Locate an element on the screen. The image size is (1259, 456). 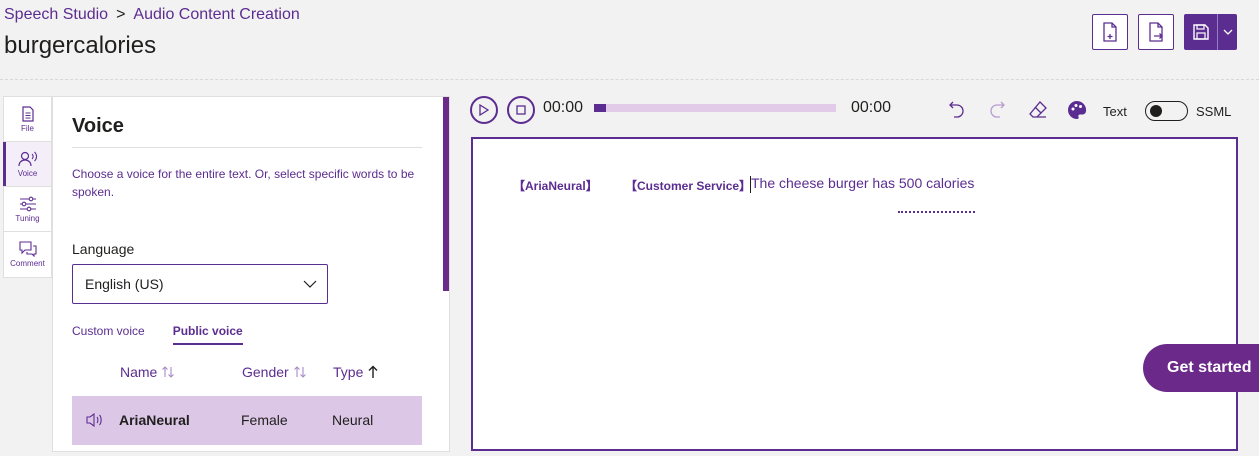
new-file-button is located at coordinates (1110, 32).